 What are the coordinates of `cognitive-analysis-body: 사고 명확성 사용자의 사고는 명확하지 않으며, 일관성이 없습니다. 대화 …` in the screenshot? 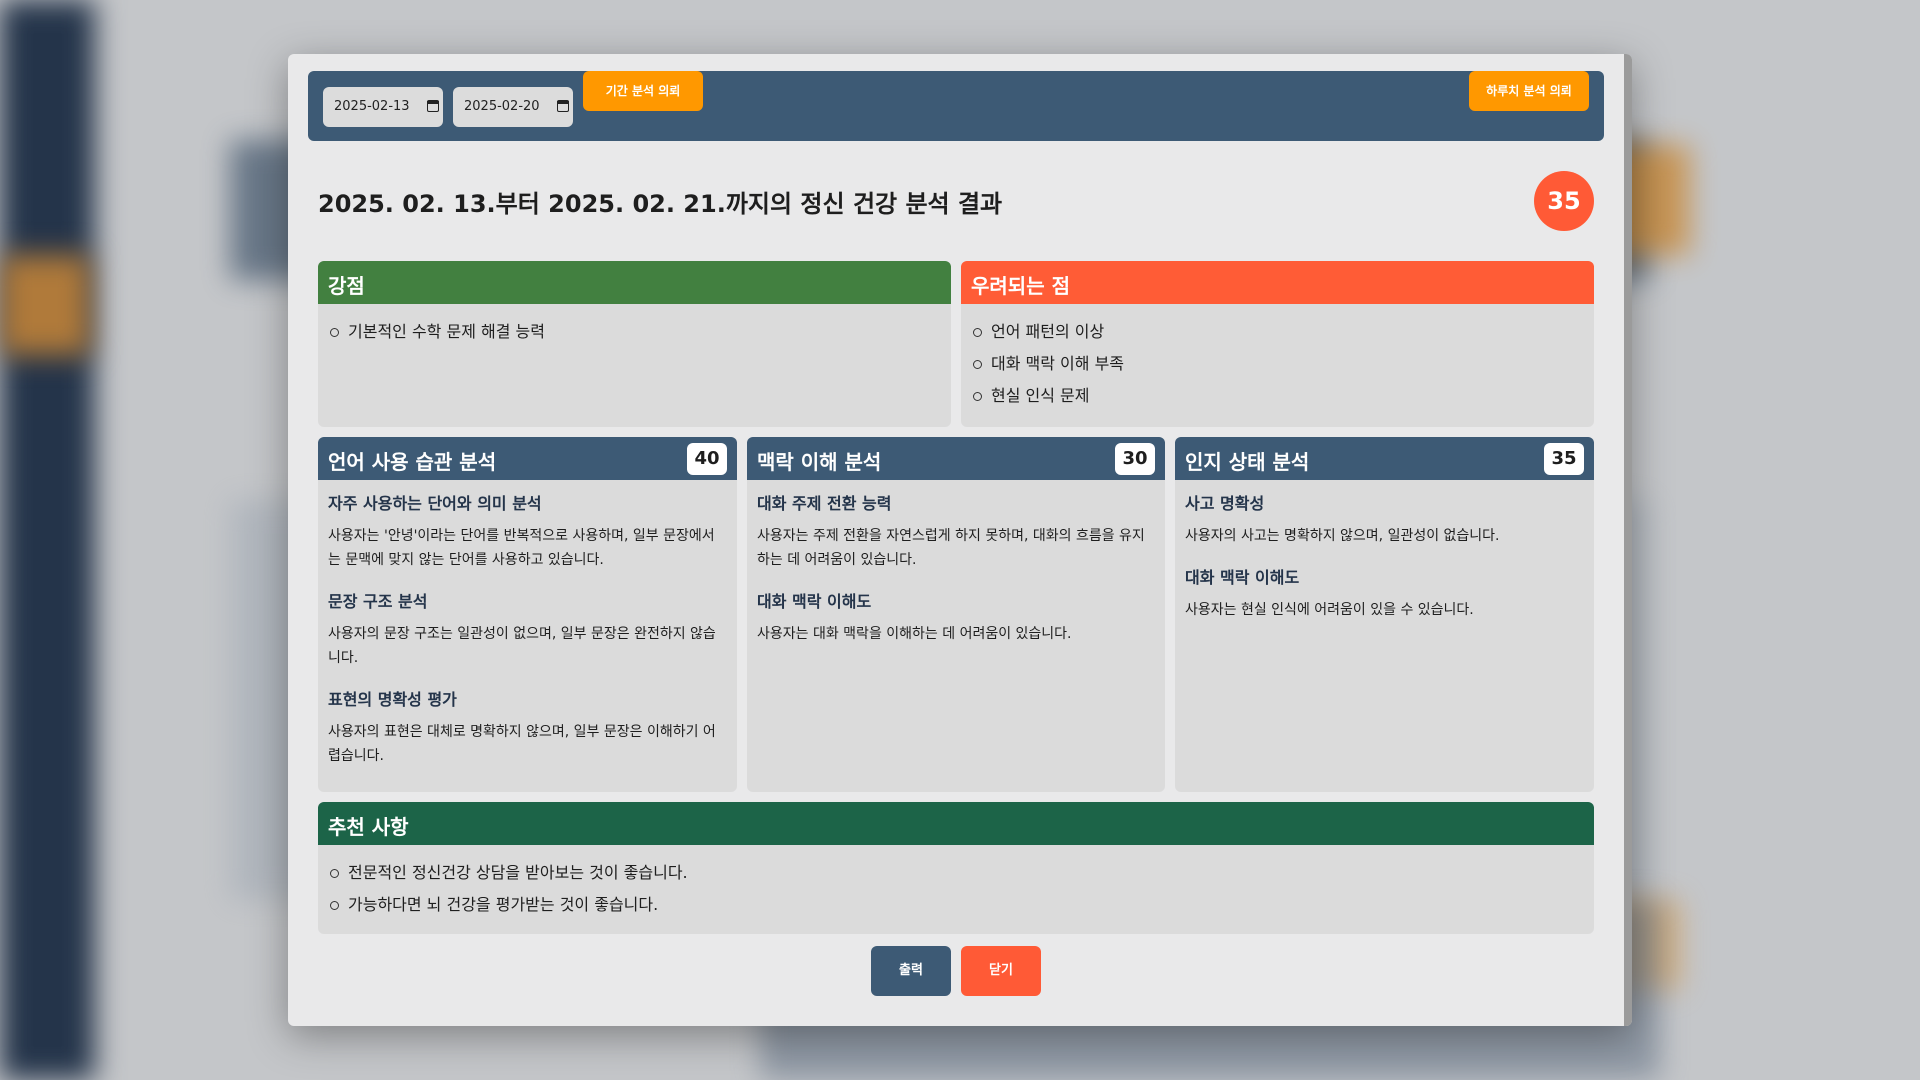 It's located at (1384, 551).